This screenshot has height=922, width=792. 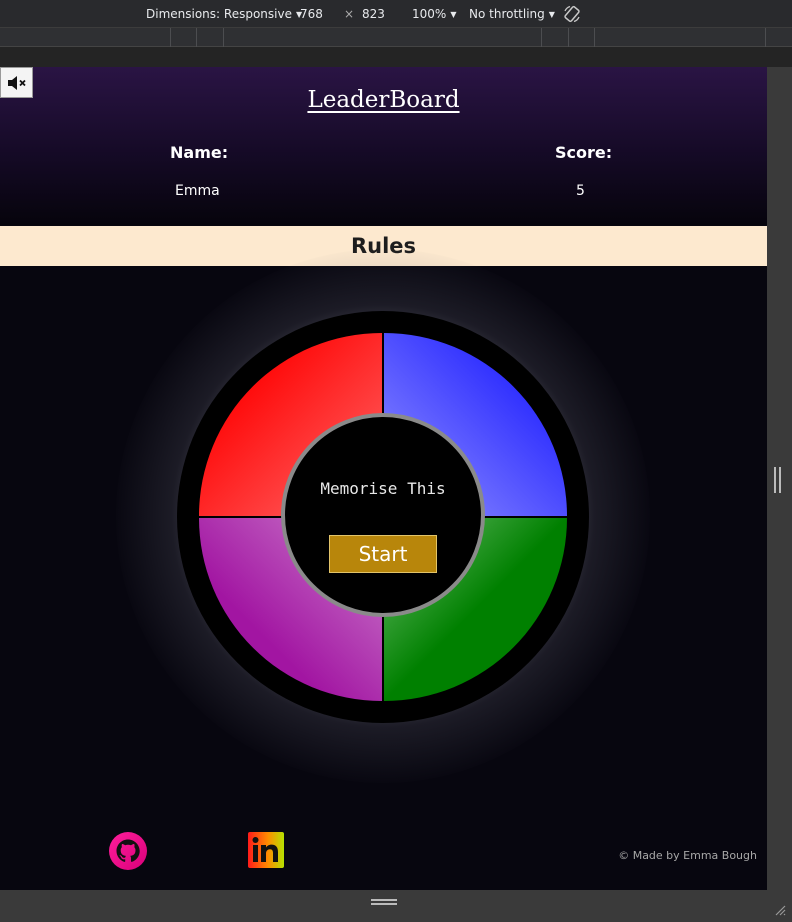 I want to click on zoom-dropdown: 100% ▼, so click(x=434, y=14).